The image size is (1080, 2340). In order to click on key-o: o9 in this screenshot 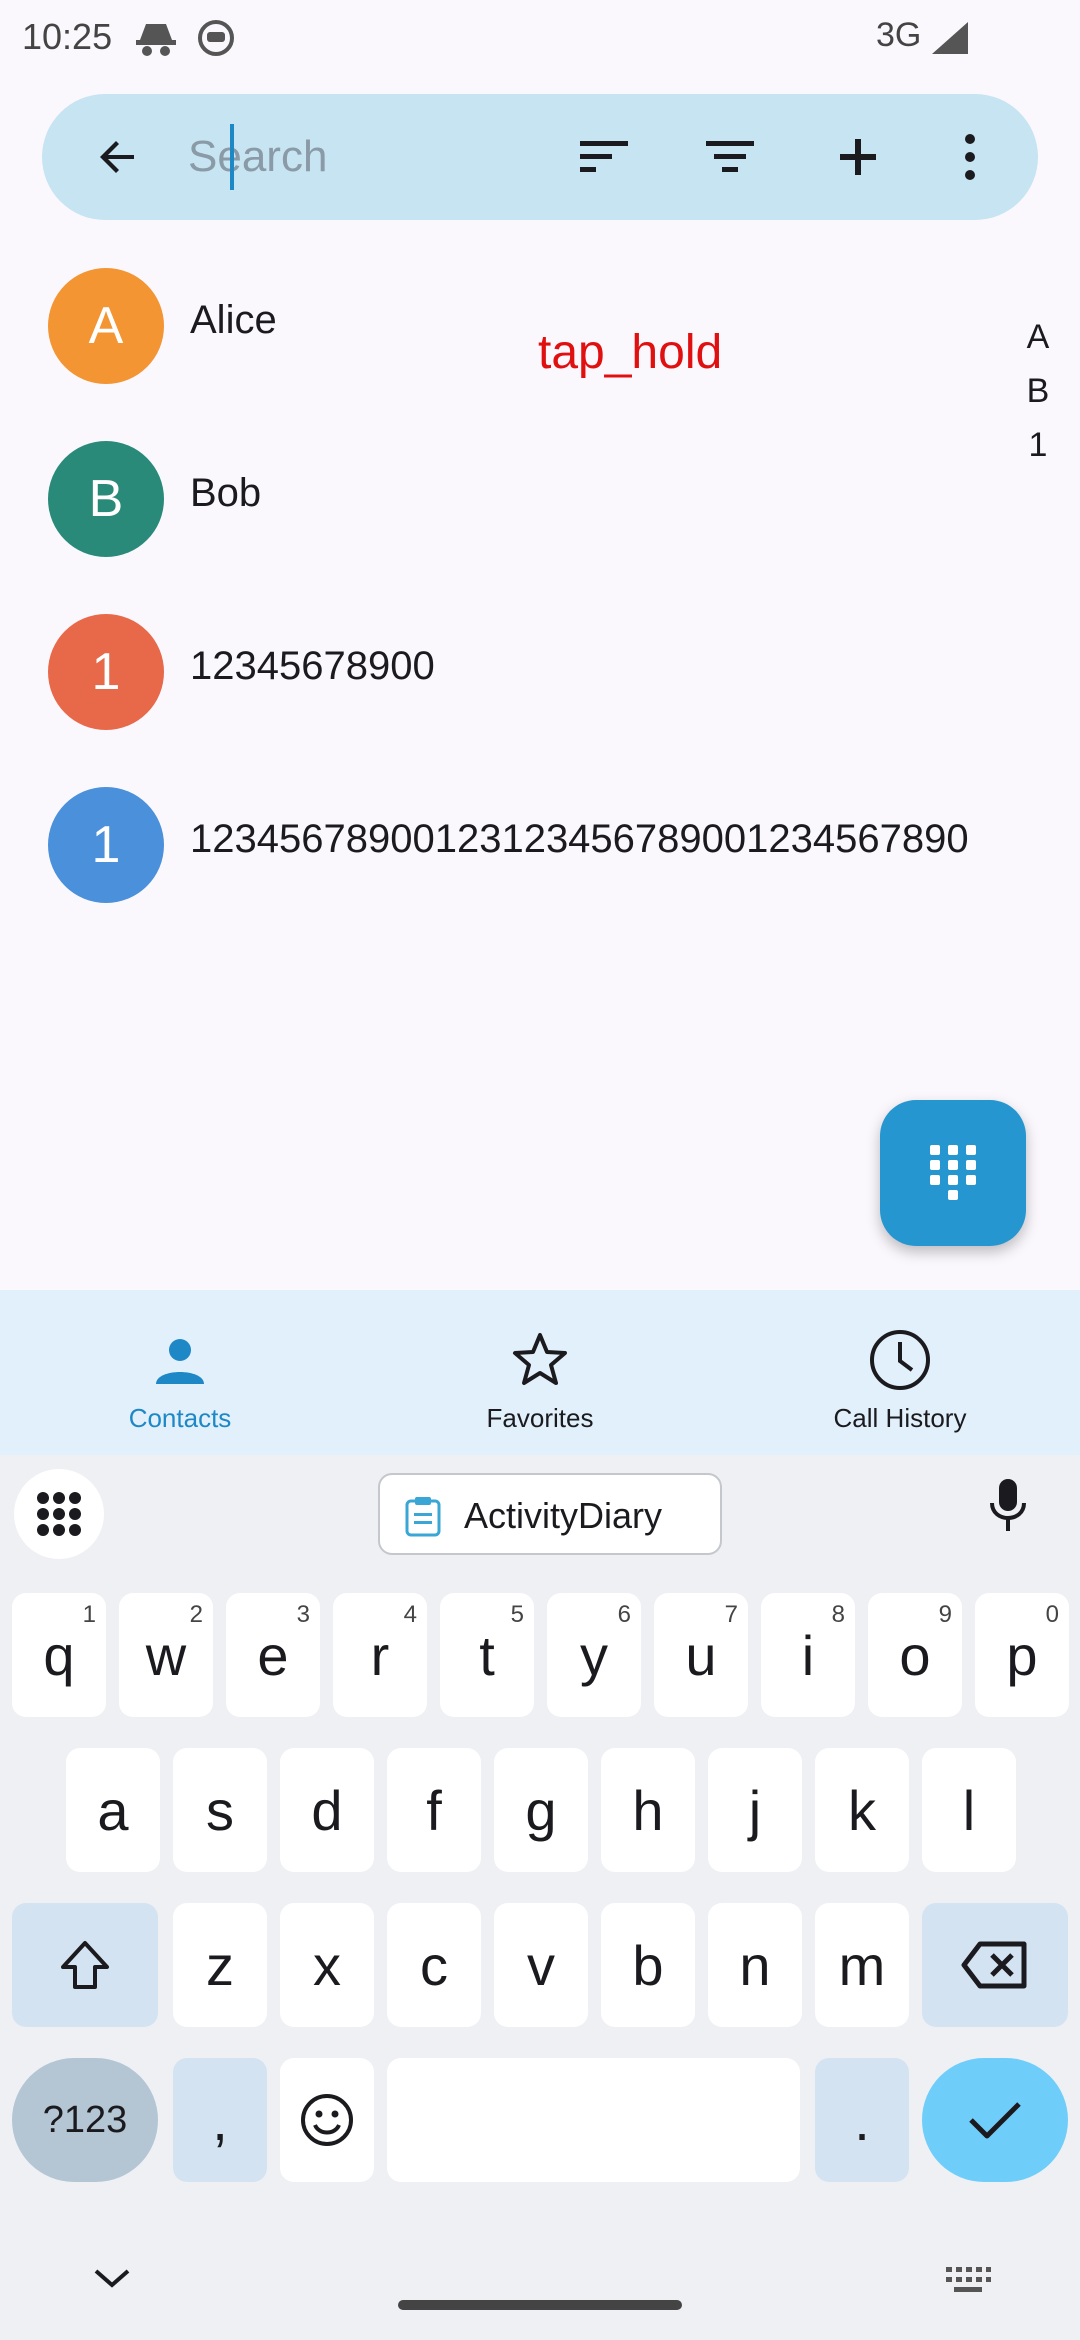, I will do `click(915, 1655)`.